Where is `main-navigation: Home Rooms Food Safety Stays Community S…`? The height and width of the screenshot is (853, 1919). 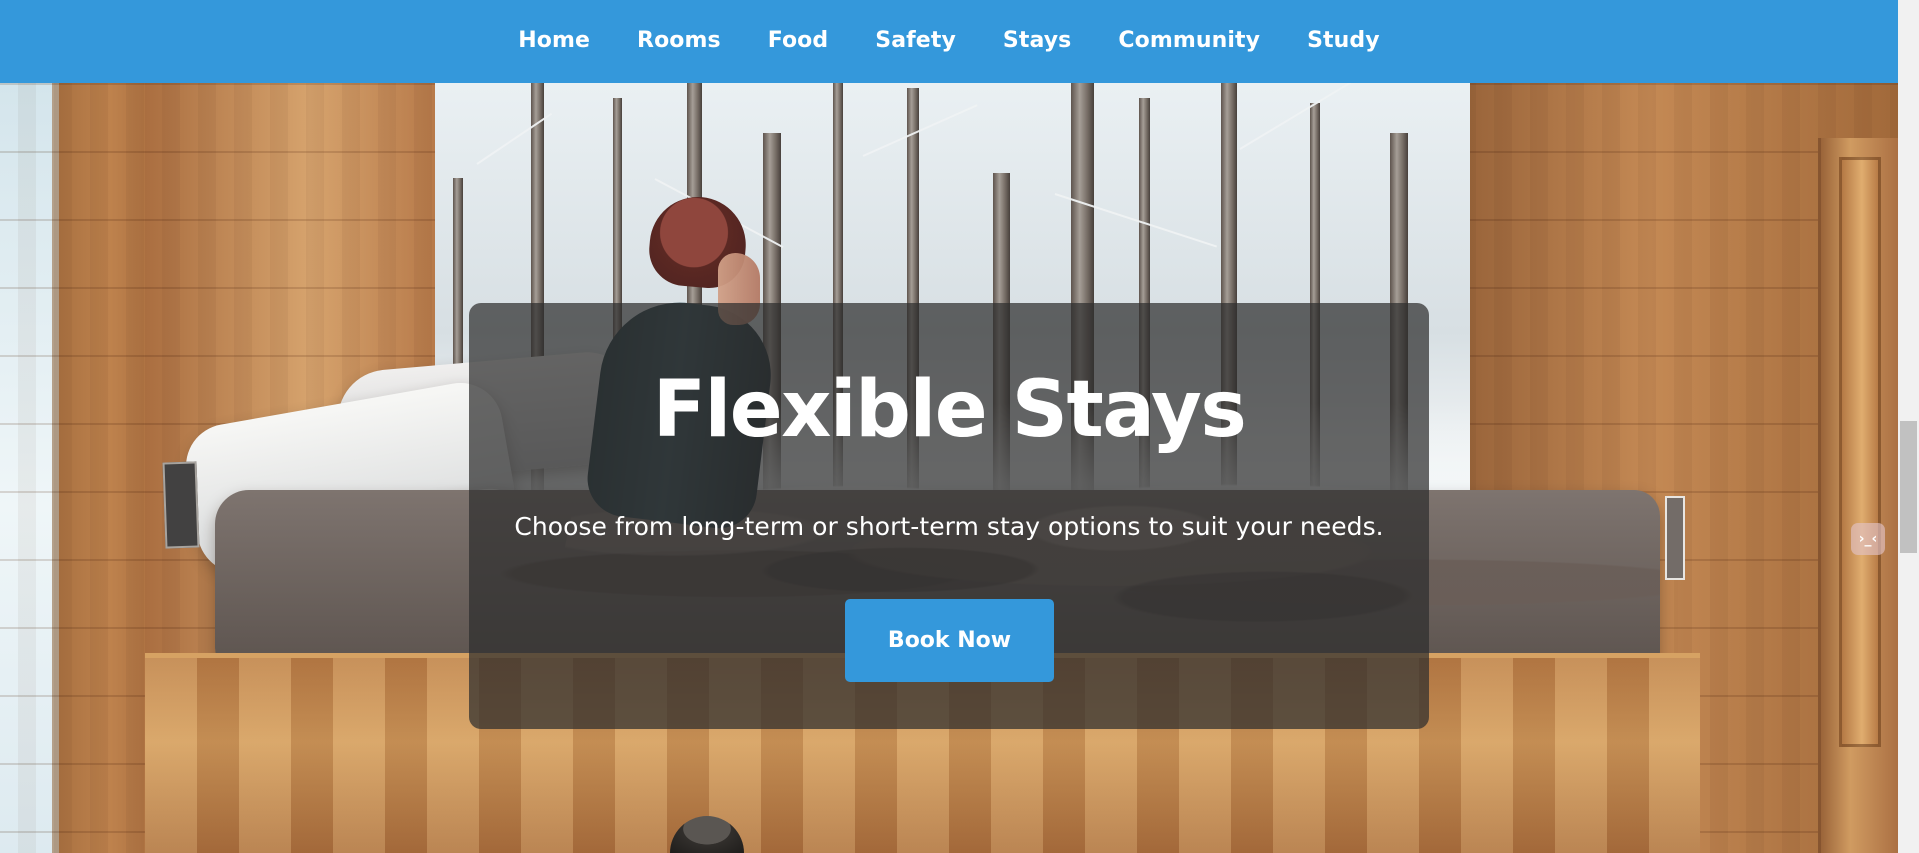 main-navigation: Home Rooms Food Safety Stays Community S… is located at coordinates (949, 40).